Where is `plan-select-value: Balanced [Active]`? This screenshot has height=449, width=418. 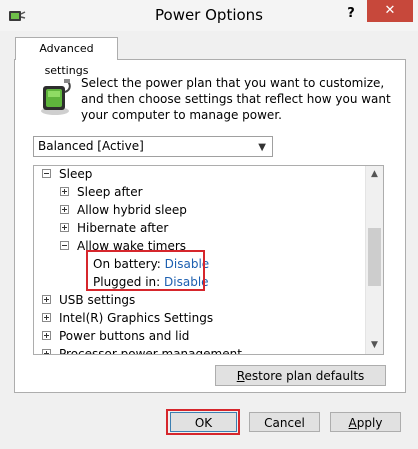
plan-select-value: Balanced [Active] is located at coordinates (91, 146).